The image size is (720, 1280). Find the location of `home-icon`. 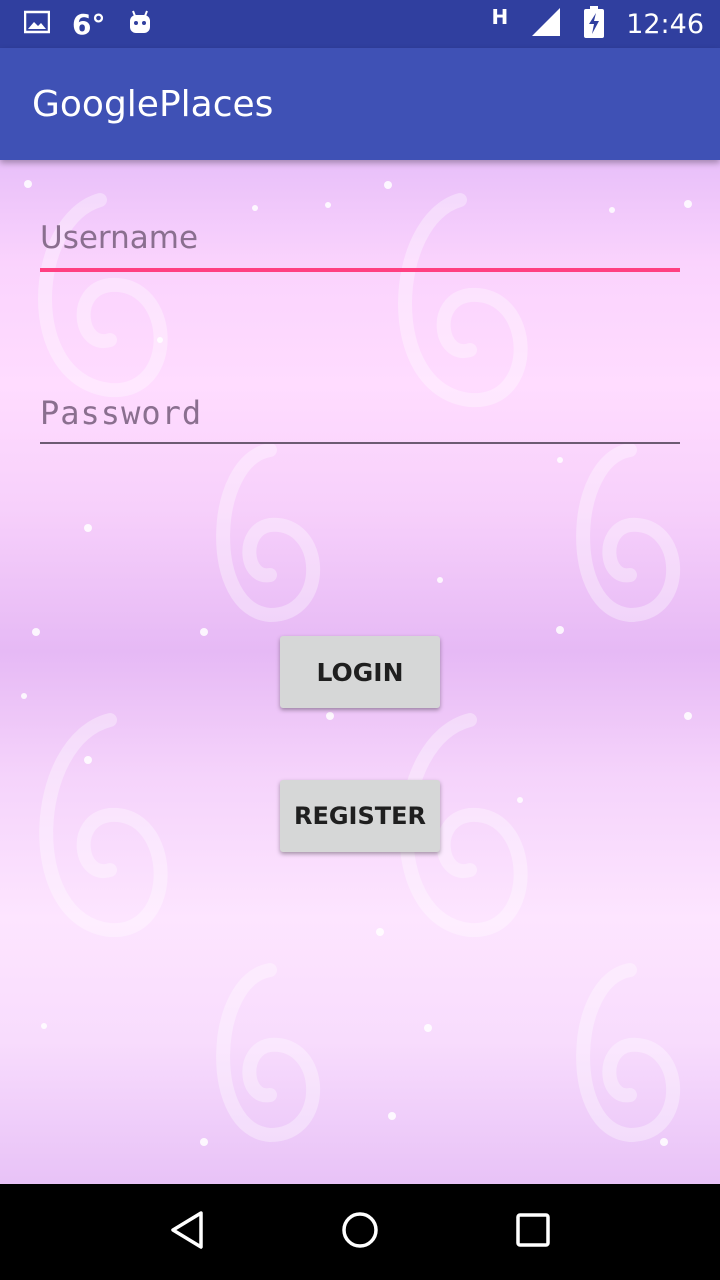

home-icon is located at coordinates (360, 1232).